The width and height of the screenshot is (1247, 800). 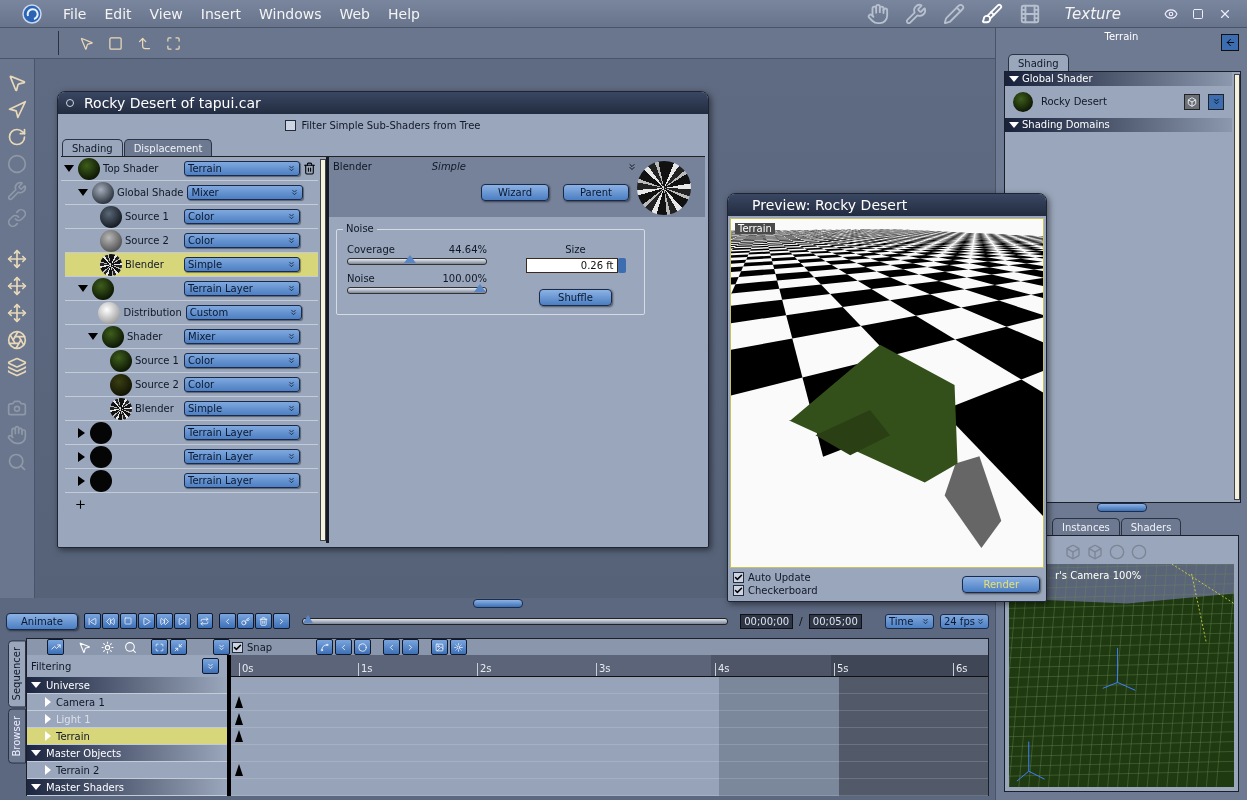 I want to click on smooth-button, so click(x=363, y=647).